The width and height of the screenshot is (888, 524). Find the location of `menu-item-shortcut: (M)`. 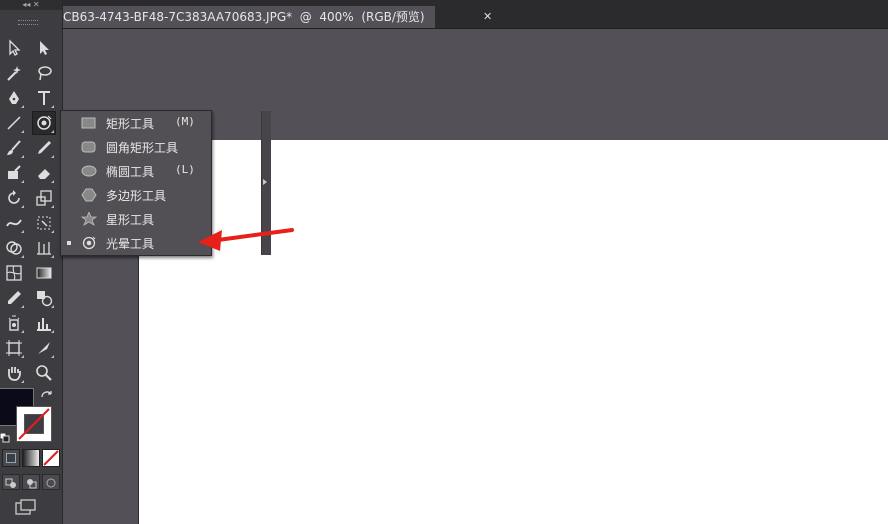

menu-item-shortcut: (M) is located at coordinates (185, 121).